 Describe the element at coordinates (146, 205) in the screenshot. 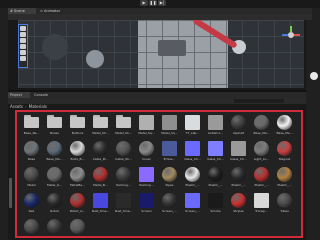

I see `asset-item: Screen` at that location.